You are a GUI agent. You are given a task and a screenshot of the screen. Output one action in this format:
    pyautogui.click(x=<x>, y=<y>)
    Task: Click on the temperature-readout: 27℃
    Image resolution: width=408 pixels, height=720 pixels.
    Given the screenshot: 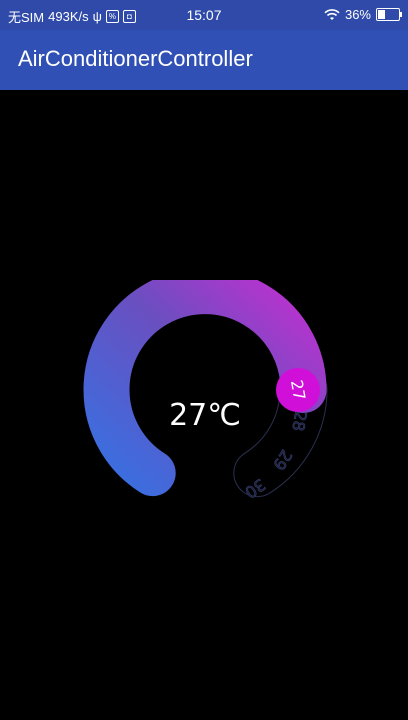 What is the action you would take?
    pyautogui.click(x=205, y=415)
    